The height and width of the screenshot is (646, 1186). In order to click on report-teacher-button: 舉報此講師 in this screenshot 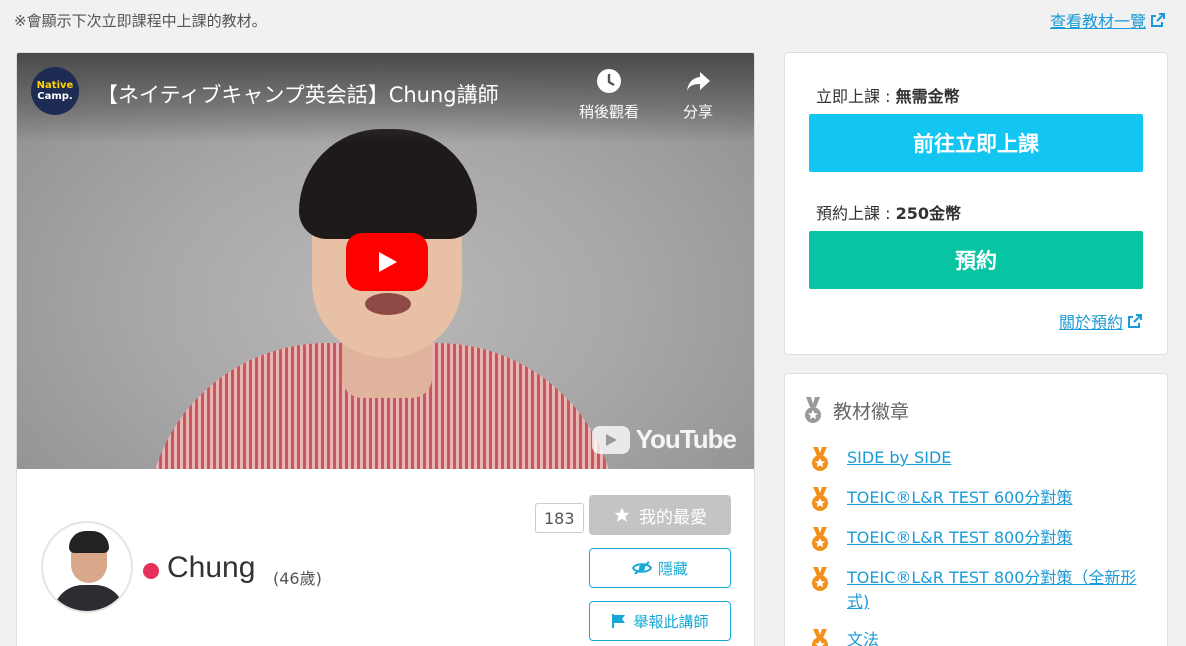, I will do `click(660, 621)`.